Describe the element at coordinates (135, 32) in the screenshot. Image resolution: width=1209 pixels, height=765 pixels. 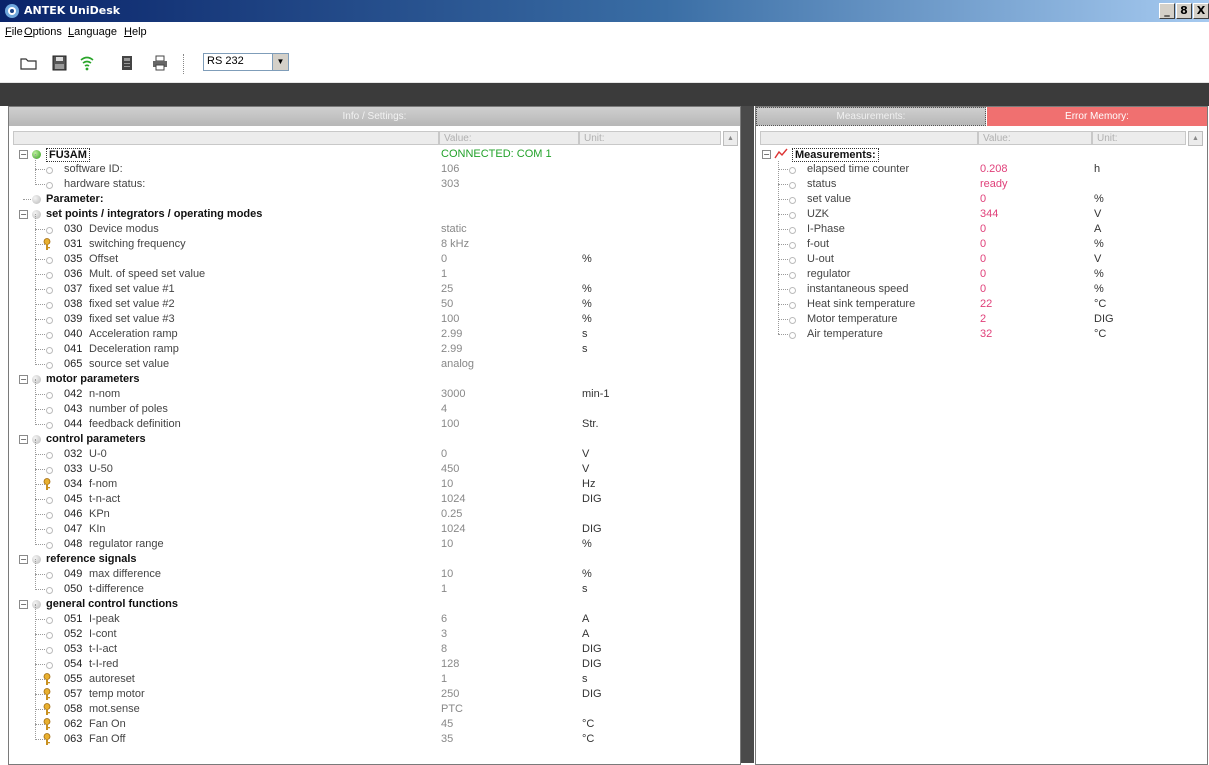
I see `menu-help: Help` at that location.